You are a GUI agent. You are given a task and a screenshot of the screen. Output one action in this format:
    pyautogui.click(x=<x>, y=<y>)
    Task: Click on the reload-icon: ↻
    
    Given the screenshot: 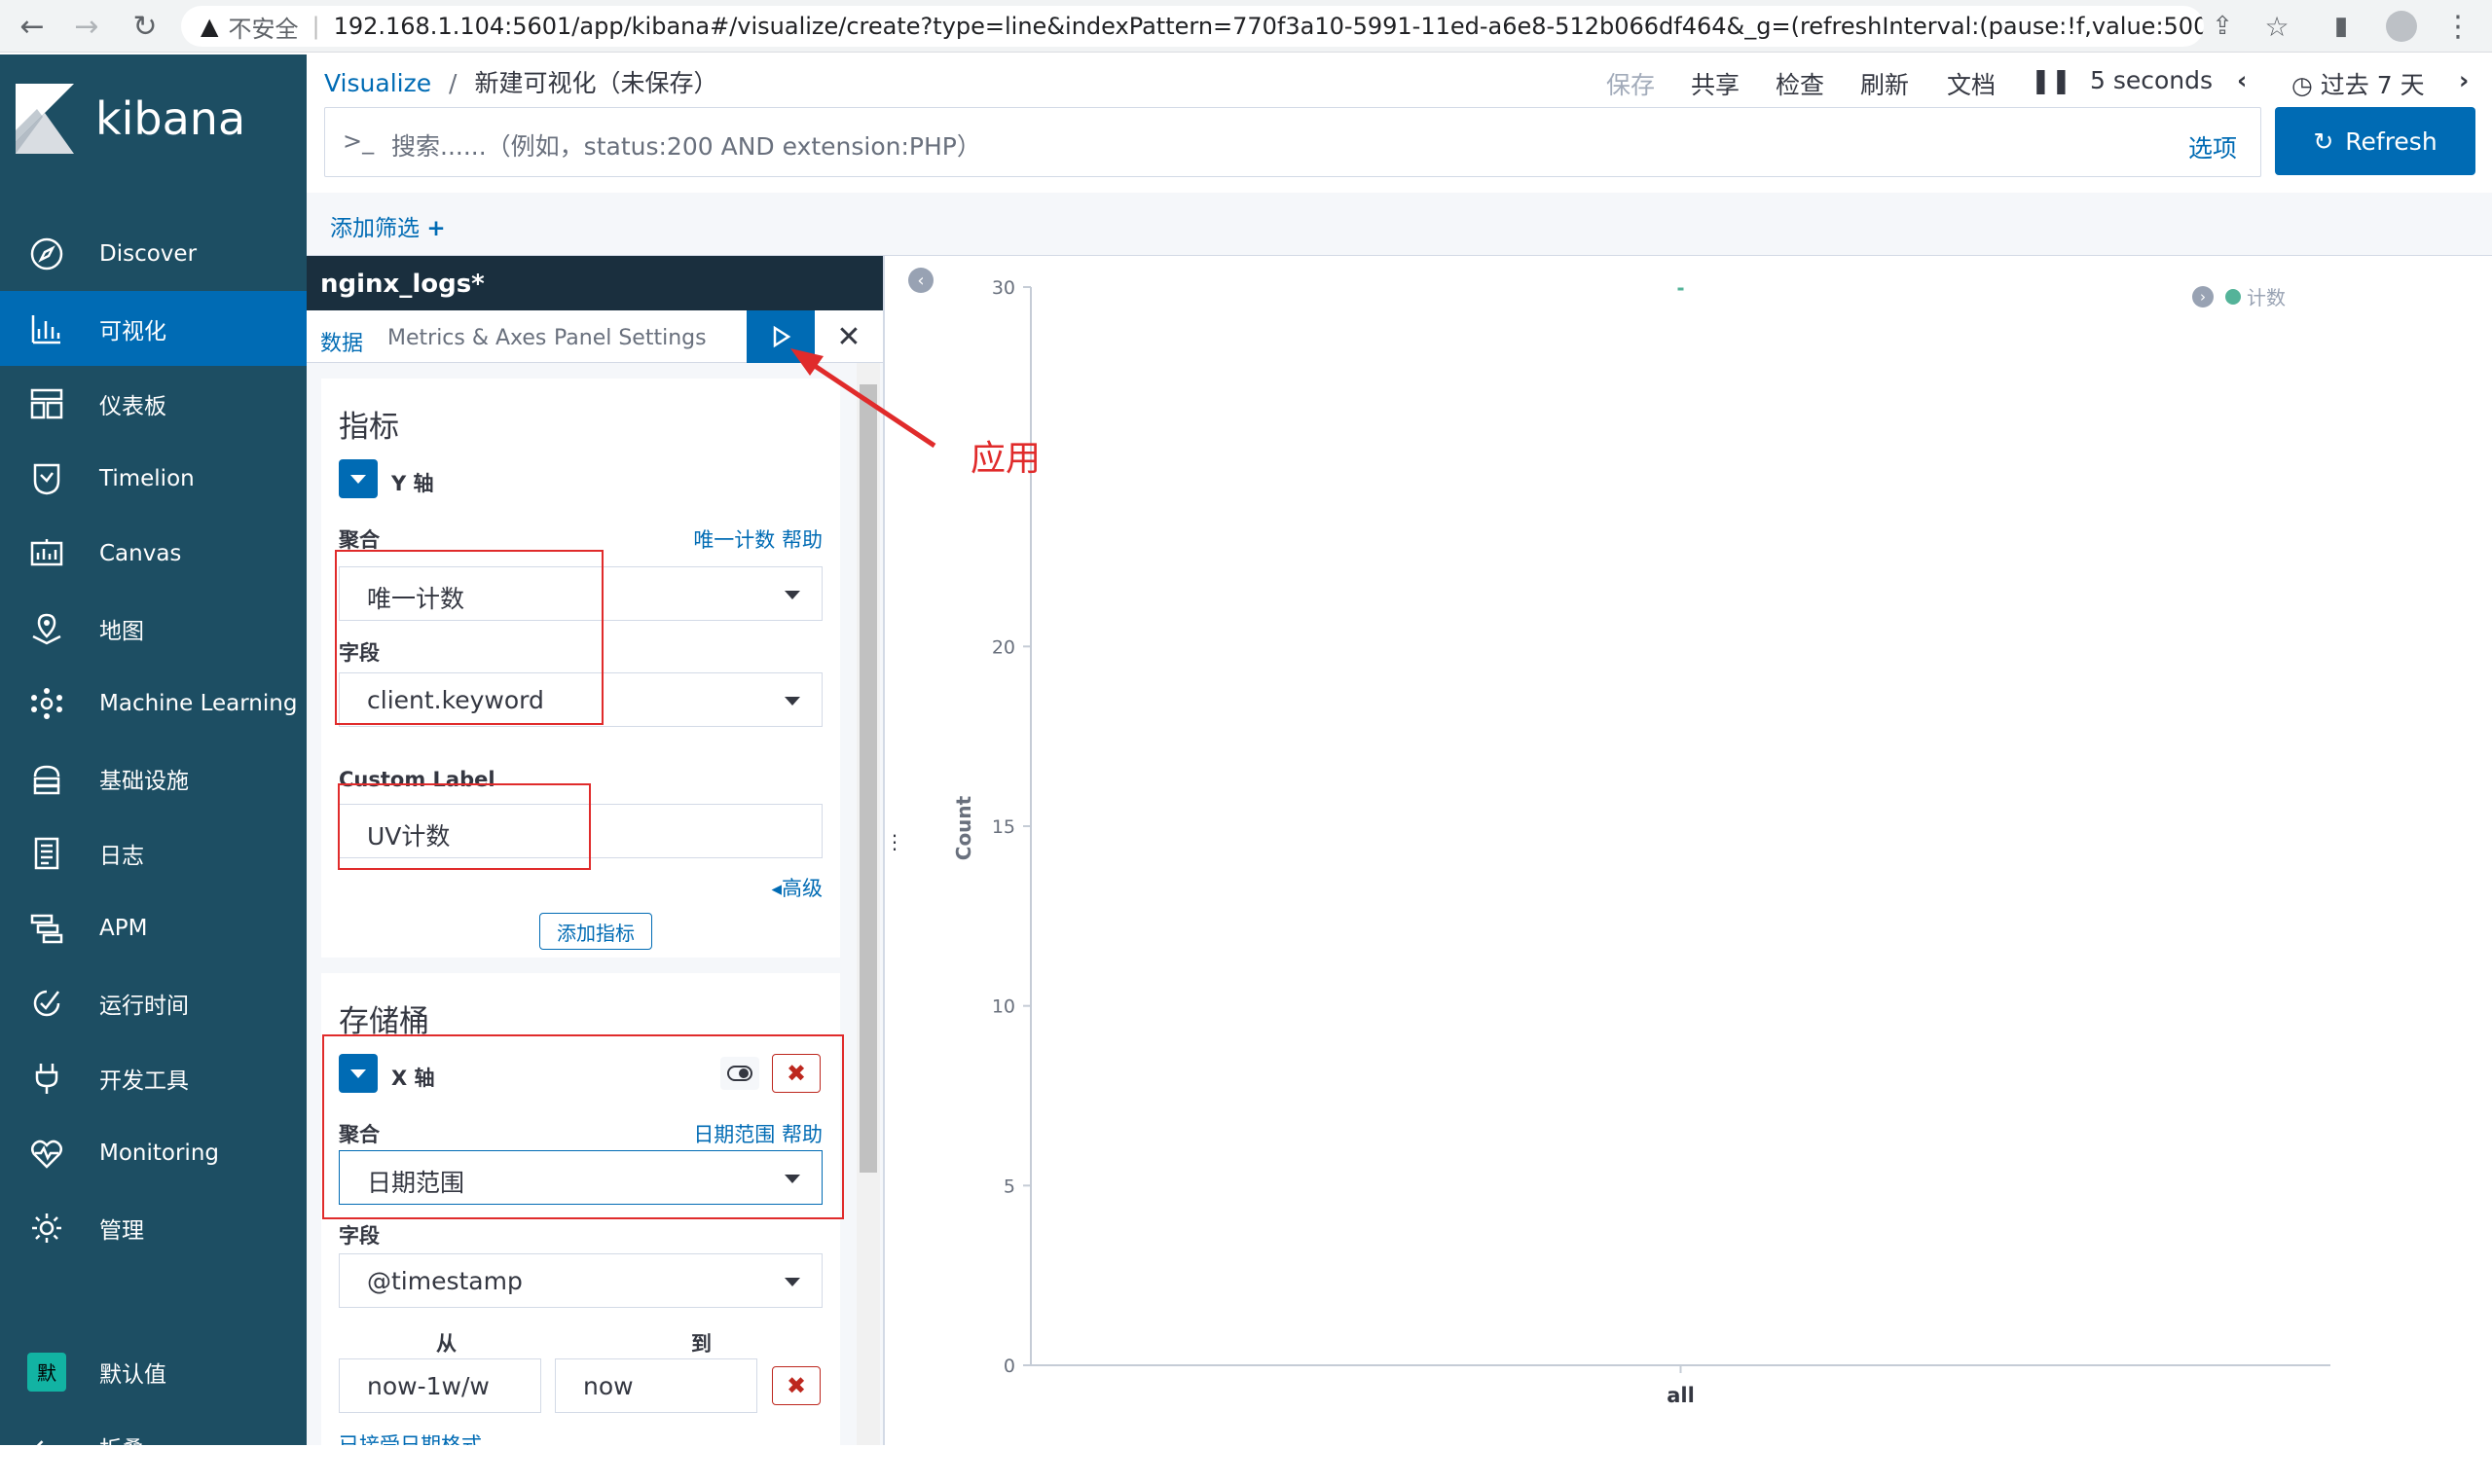 What is the action you would take?
    pyautogui.click(x=145, y=26)
    